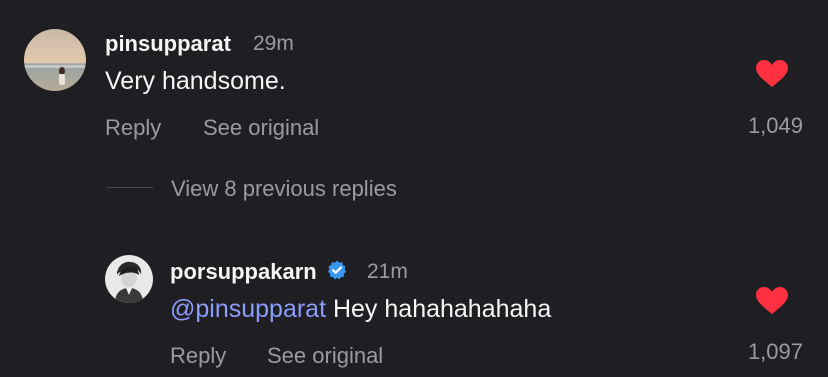 The height and width of the screenshot is (377, 828). Describe the element at coordinates (387, 271) in the screenshot. I see `reply-timestamp: 21m` at that location.